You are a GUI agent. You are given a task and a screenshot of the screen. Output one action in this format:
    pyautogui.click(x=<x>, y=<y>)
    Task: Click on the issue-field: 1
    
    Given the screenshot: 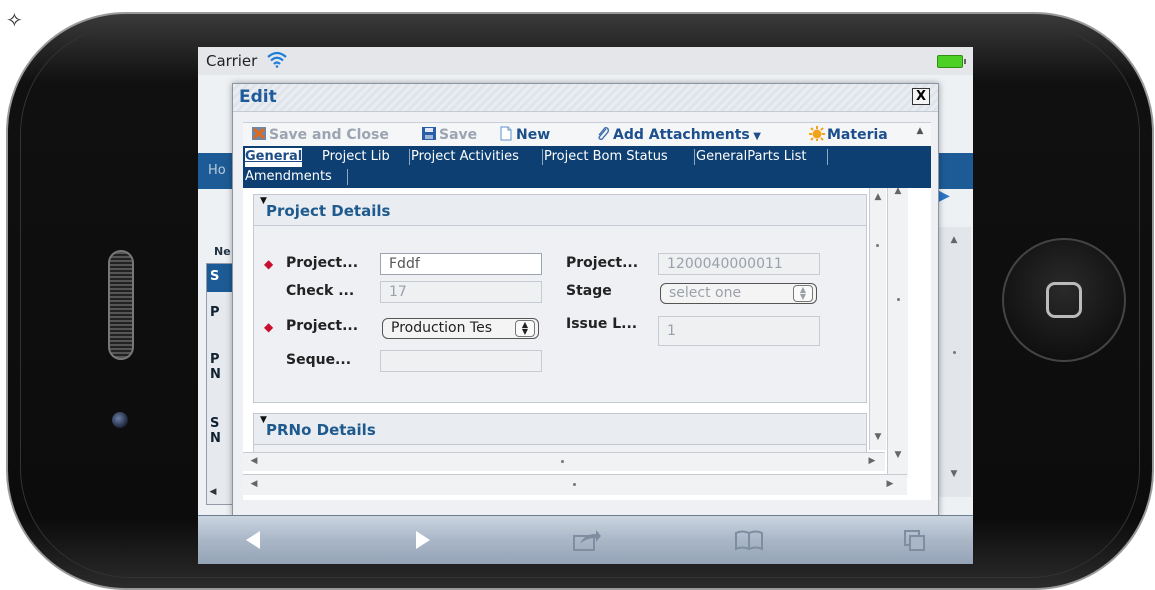 What is the action you would take?
    pyautogui.click(x=739, y=331)
    